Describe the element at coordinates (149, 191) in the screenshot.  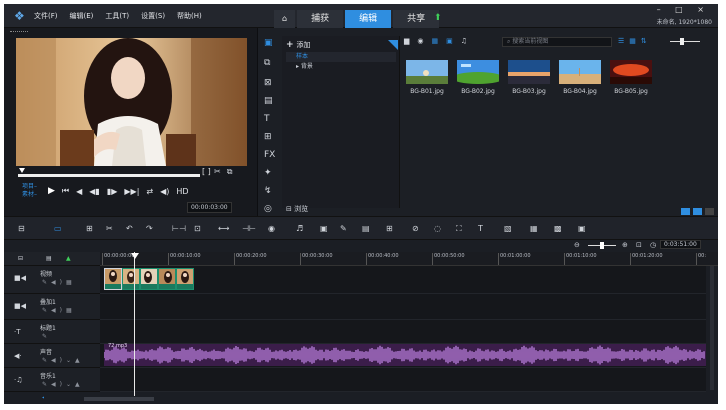
I see `repeat-icon: ⇄` at that location.